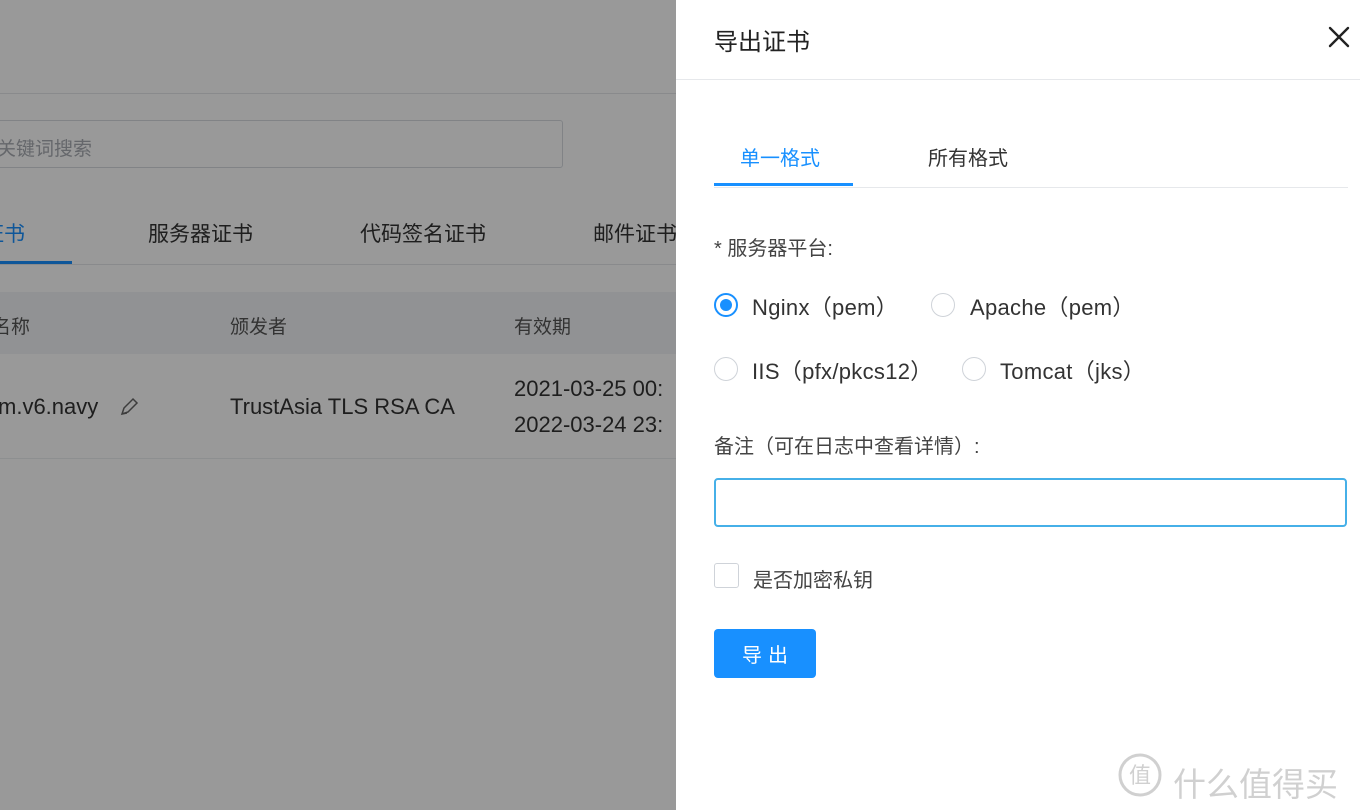 Image resolution: width=1360 pixels, height=810 pixels. I want to click on server-platform-label: * 服务器平台:, so click(773, 249).